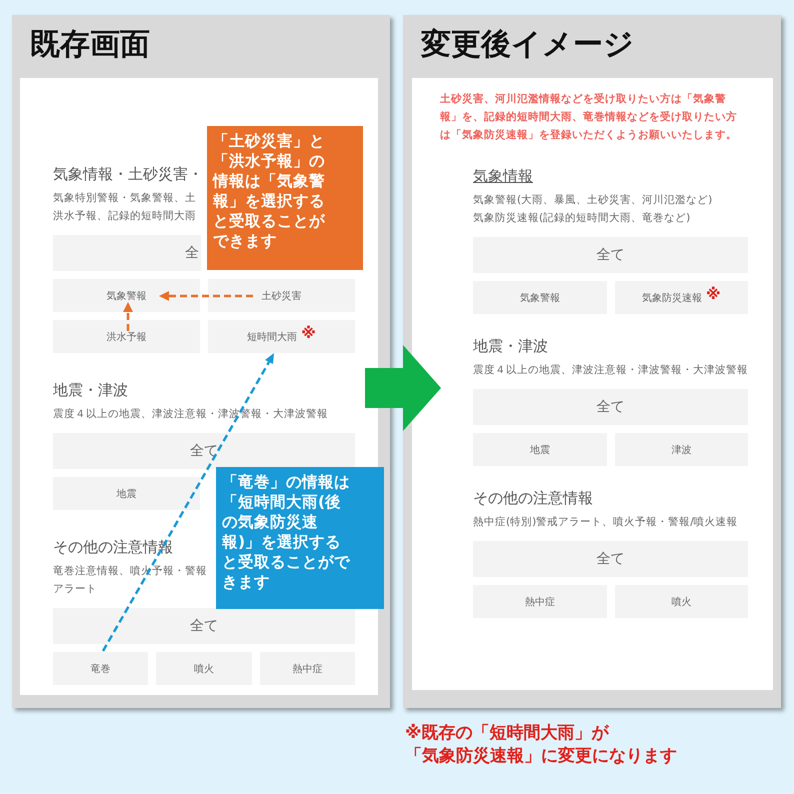 This screenshot has width=794, height=794. Describe the element at coordinates (605, 522) in the screenshot. I see `section-description: 熱中症(特別)警戒アラート、噴火予報・警報/噴火速報` at that location.